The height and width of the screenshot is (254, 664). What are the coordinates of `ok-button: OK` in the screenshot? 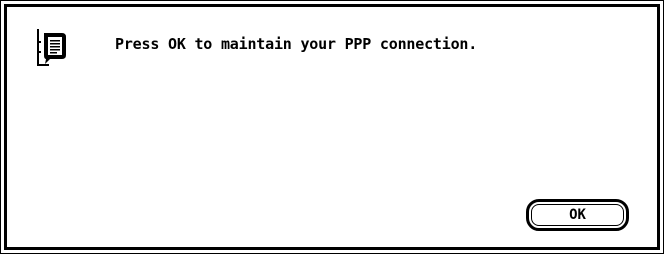 It's located at (577, 215).